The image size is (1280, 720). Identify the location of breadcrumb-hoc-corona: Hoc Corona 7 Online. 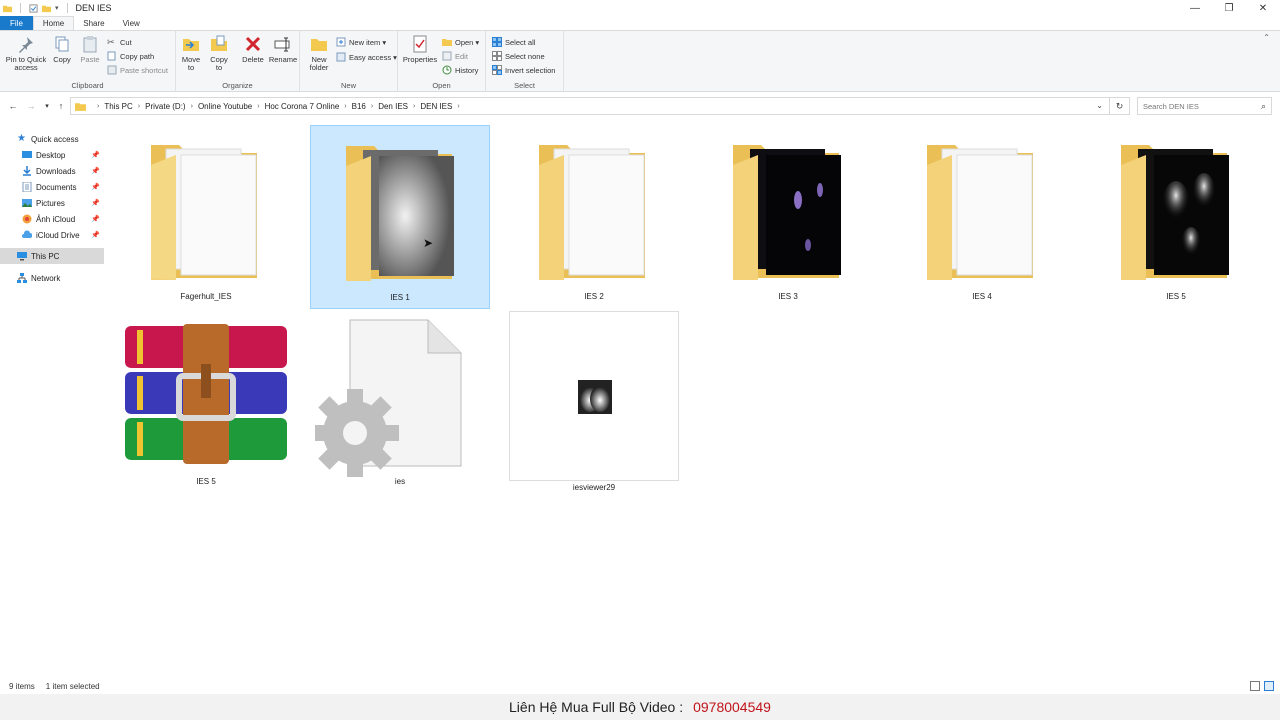
(302, 106).